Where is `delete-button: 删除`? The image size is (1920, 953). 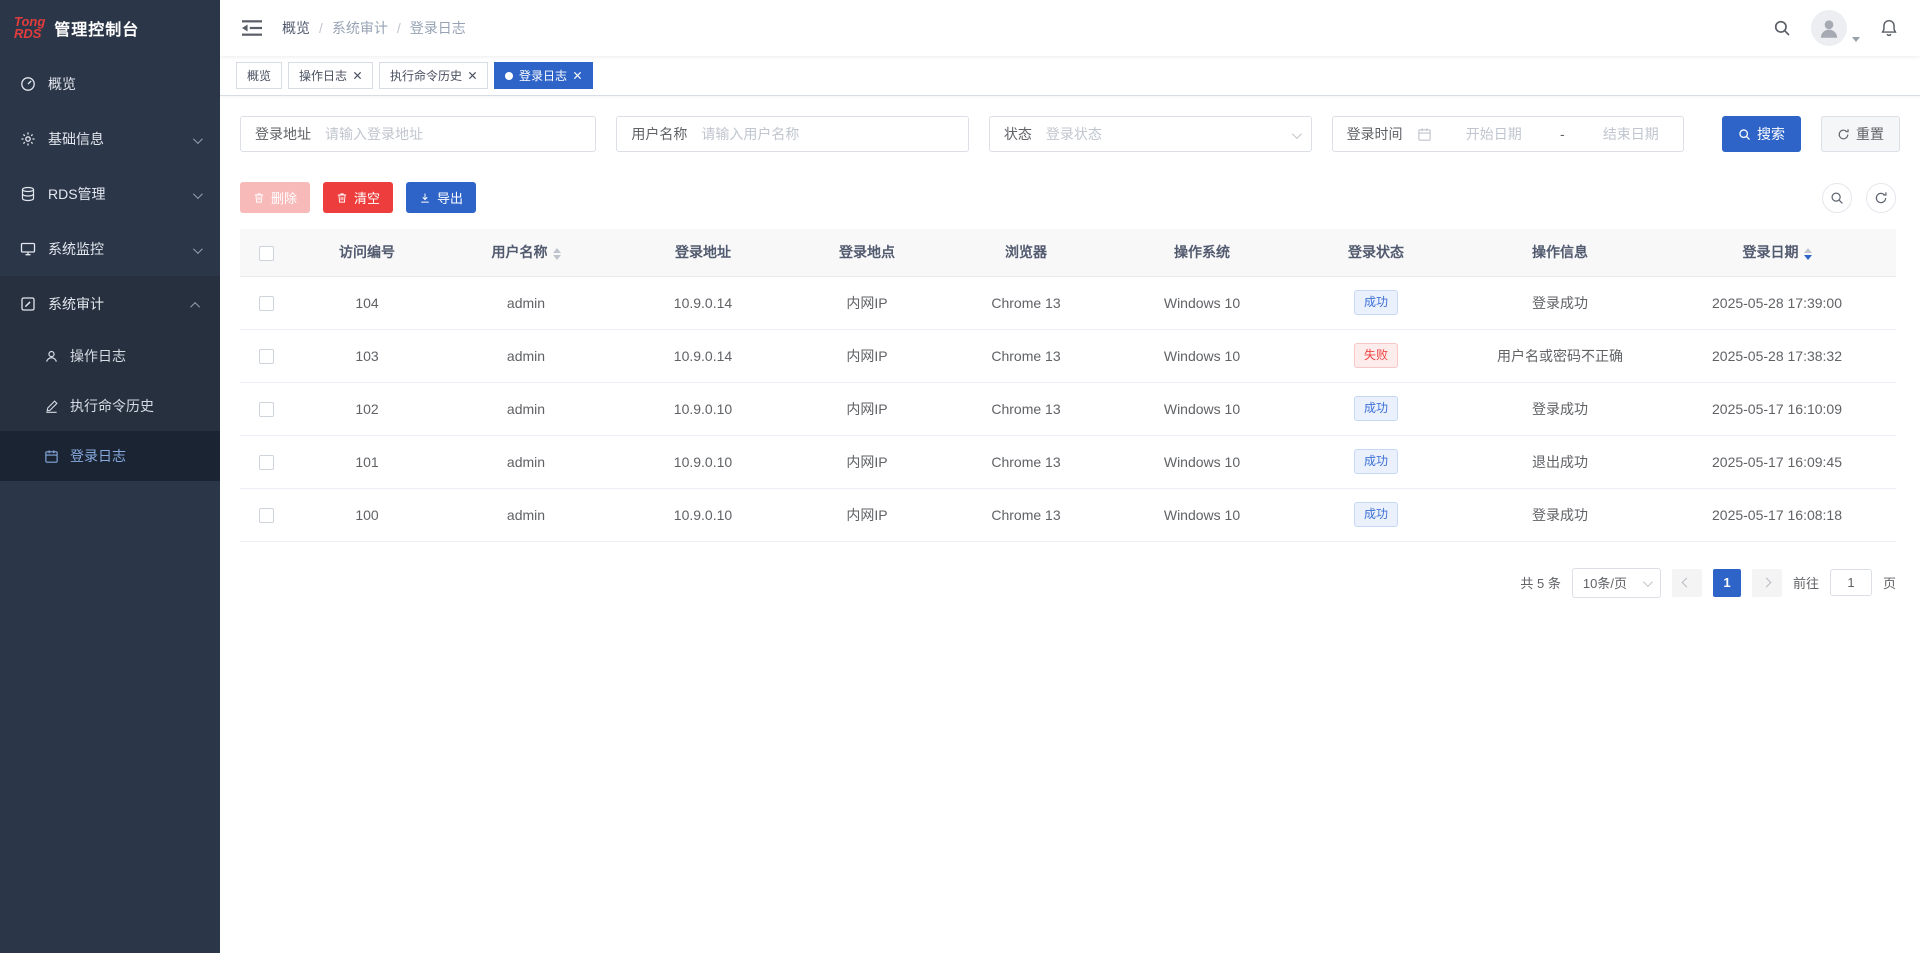 delete-button: 删除 is located at coordinates (275, 197).